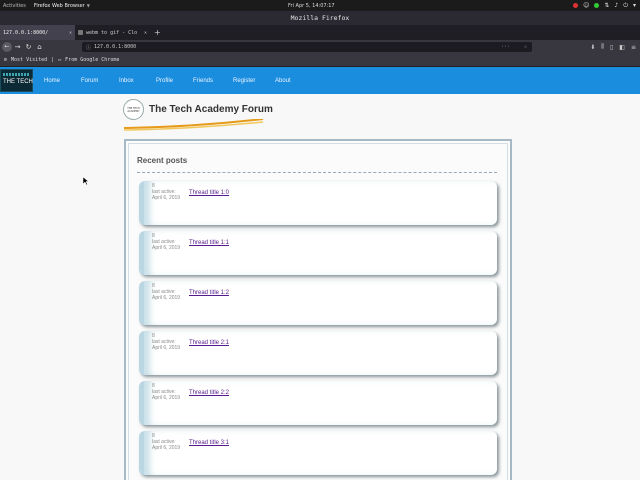  Describe the element at coordinates (633, 47) in the screenshot. I see `menu-icon: ≡` at that location.